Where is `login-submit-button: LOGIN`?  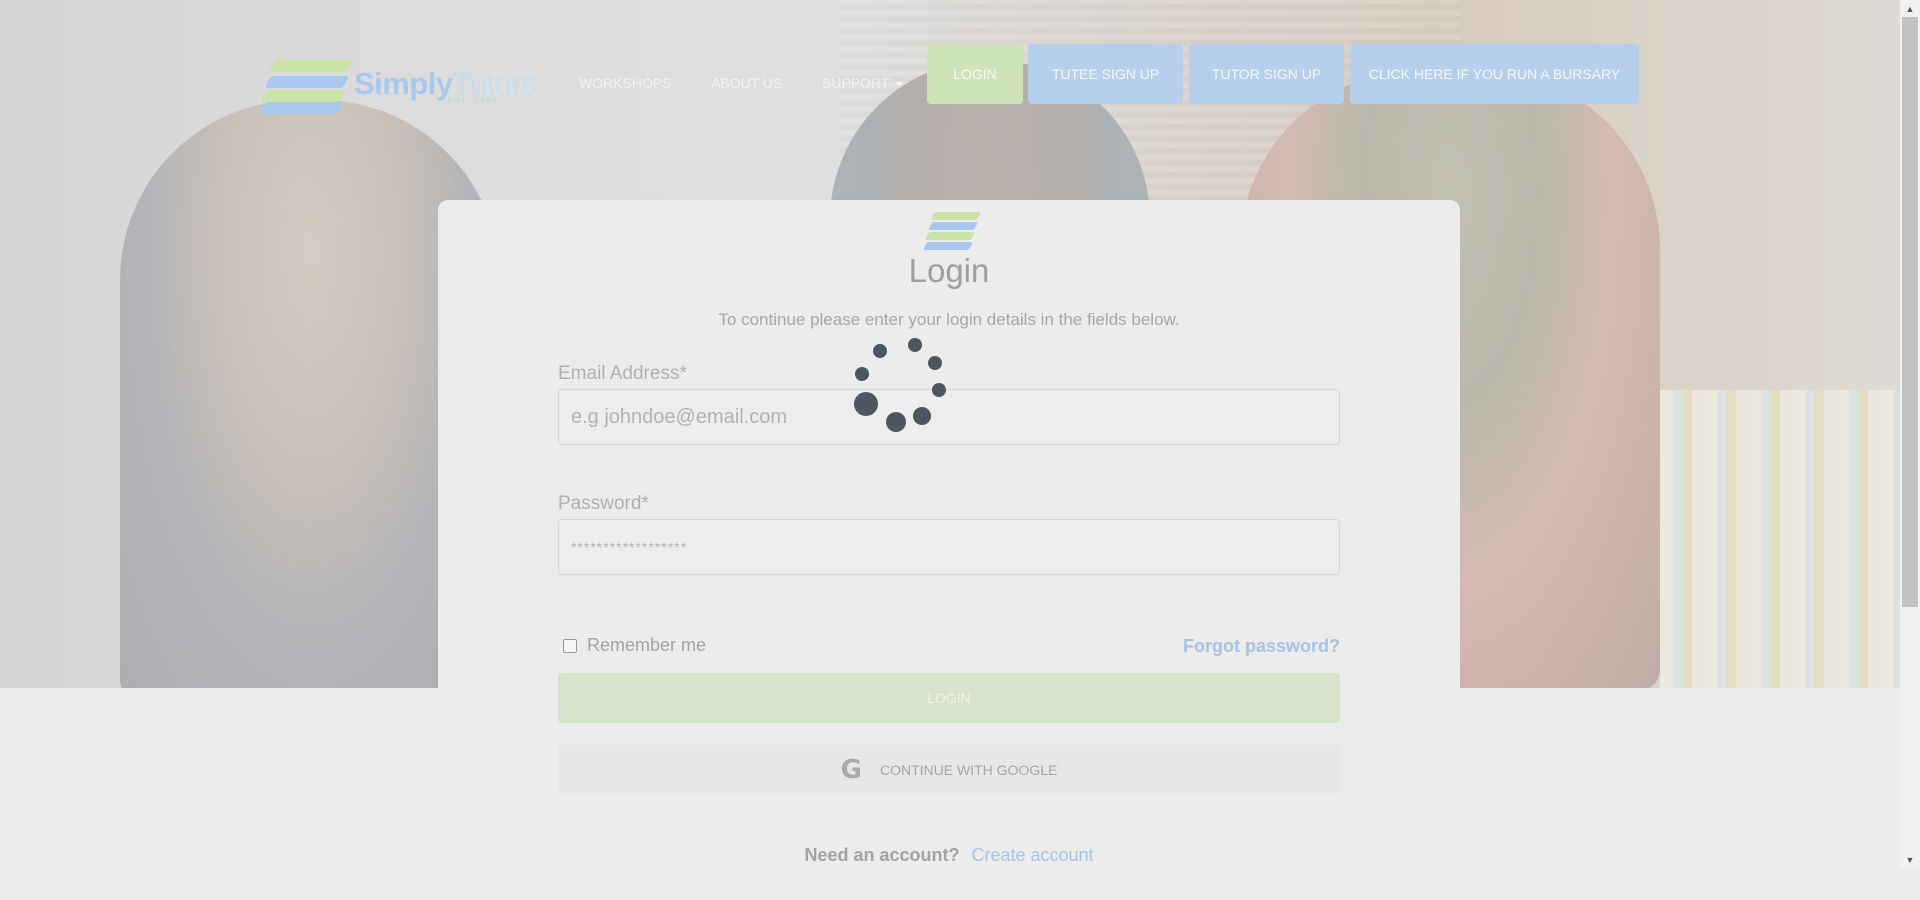 login-submit-button: LOGIN is located at coordinates (949, 698).